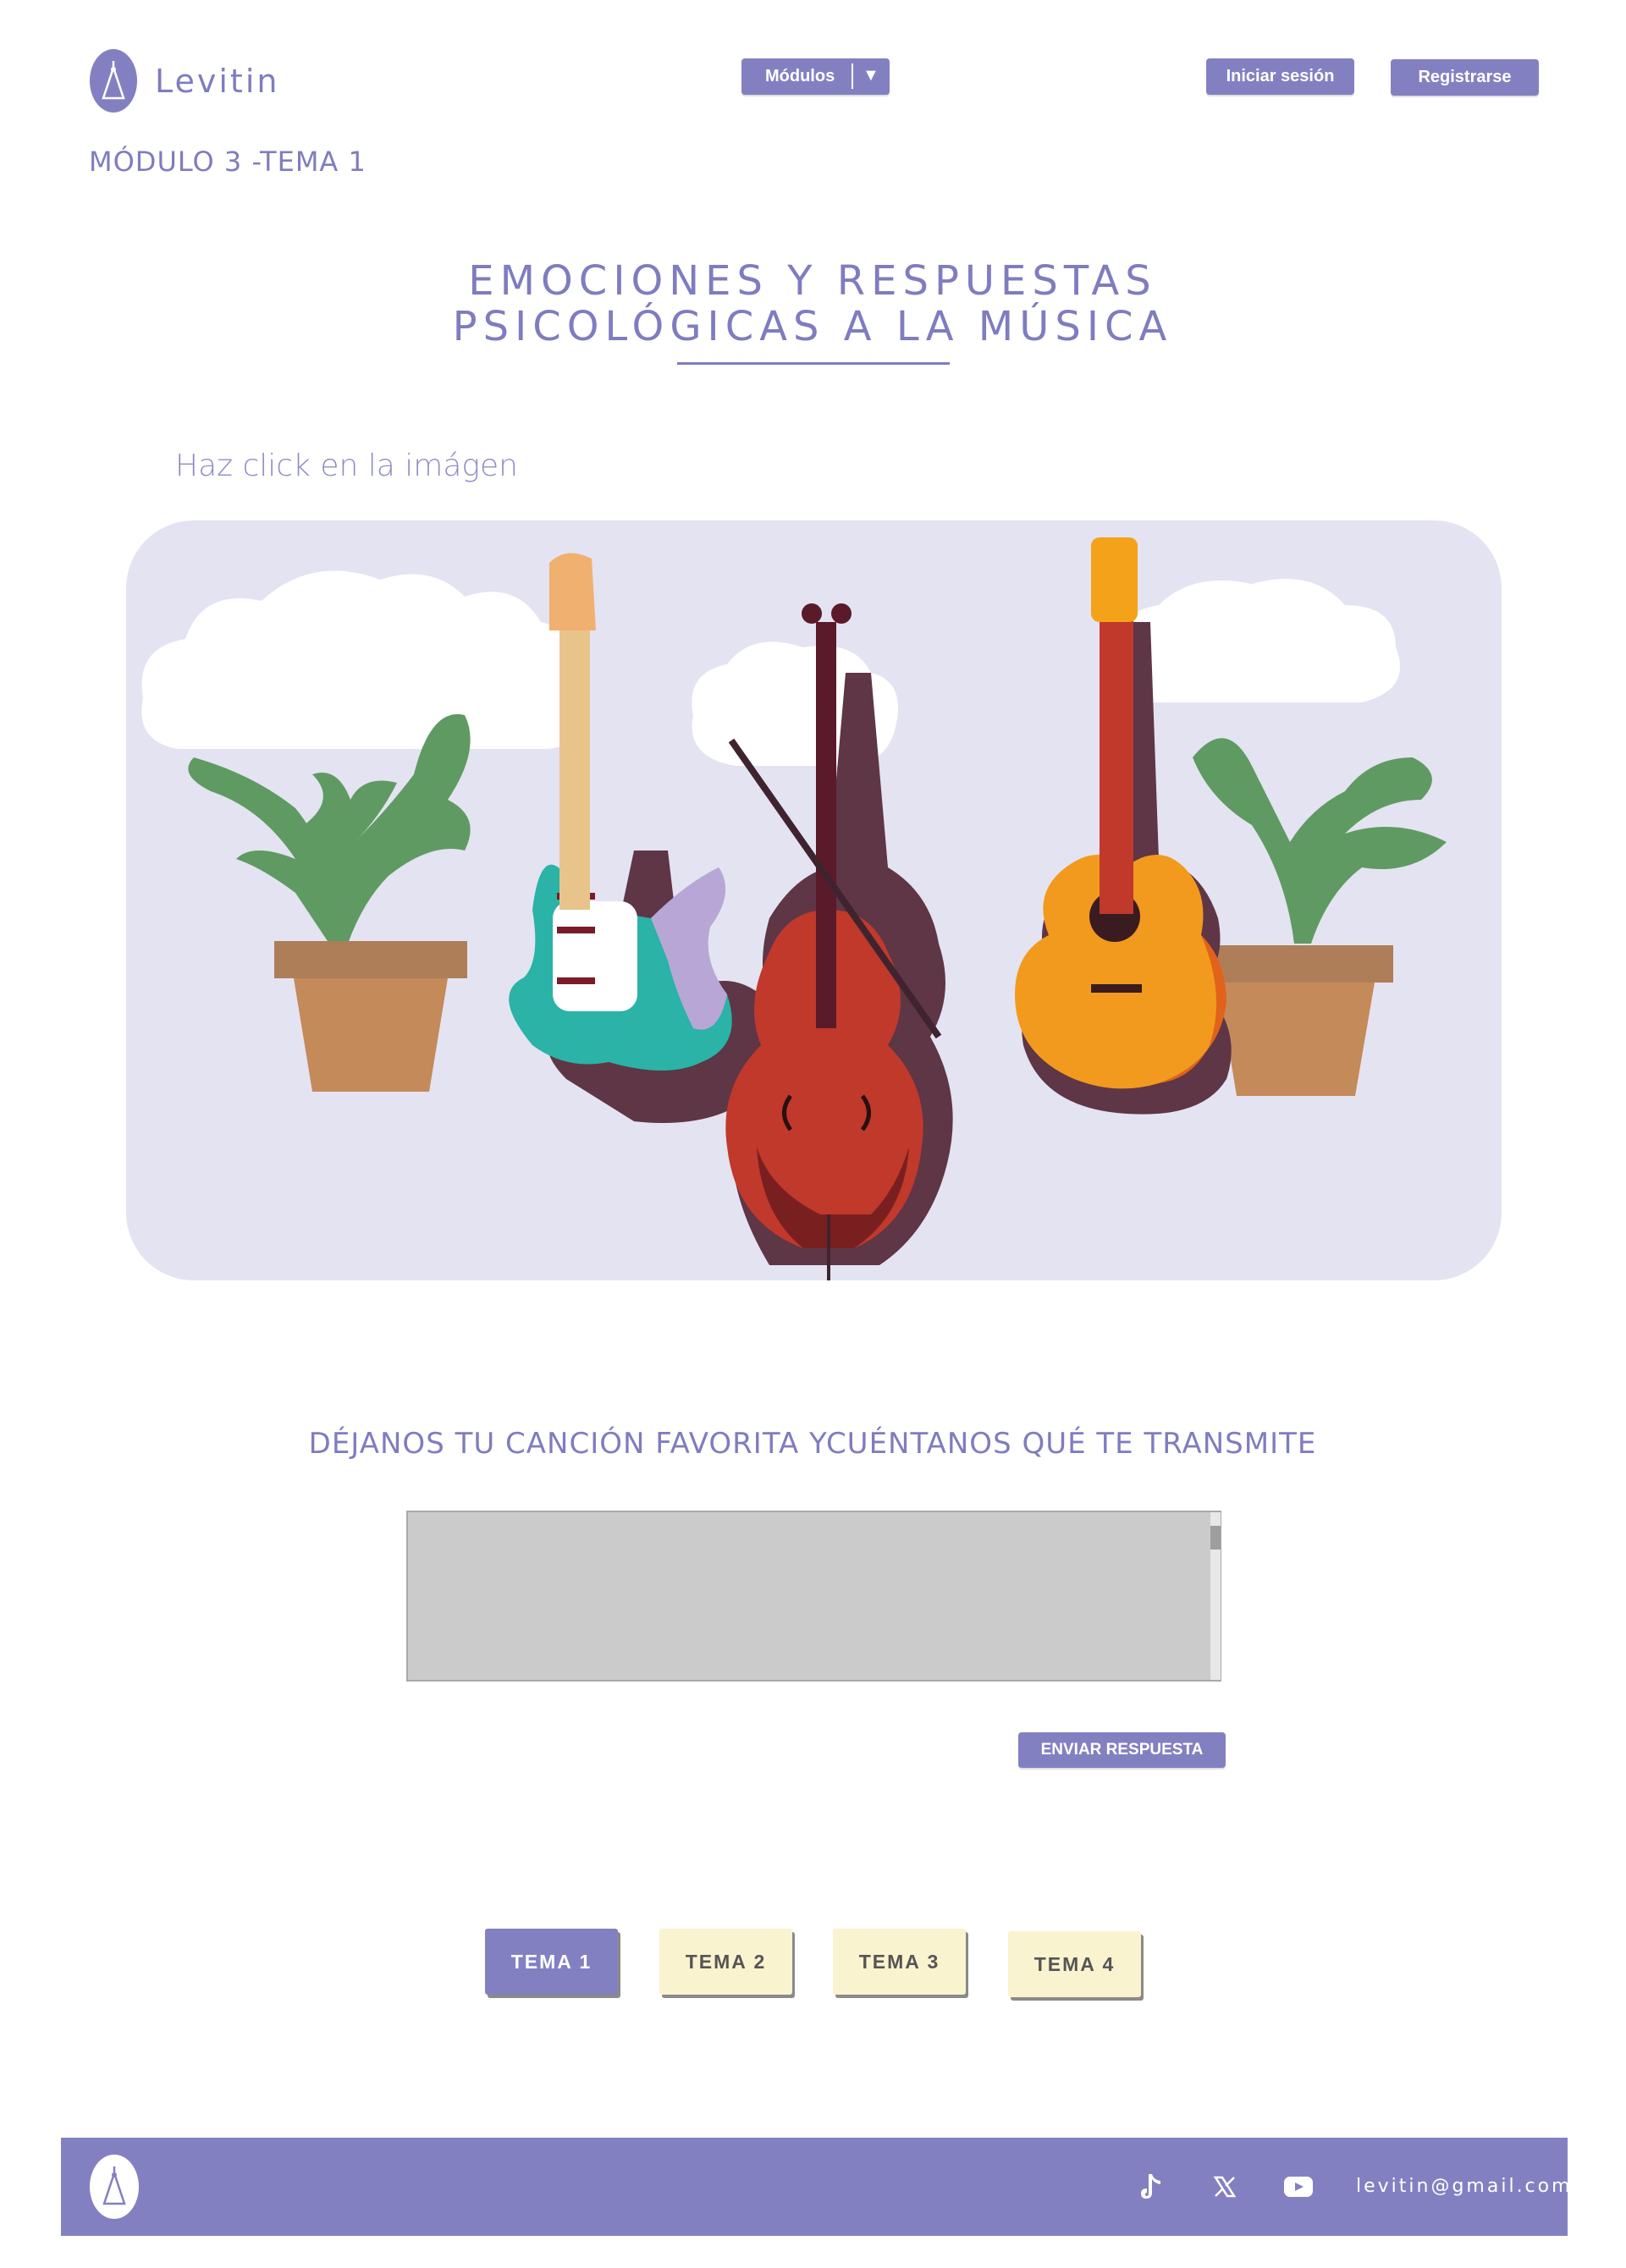  I want to click on click-hint: Haz click en la imágen, so click(346, 466).